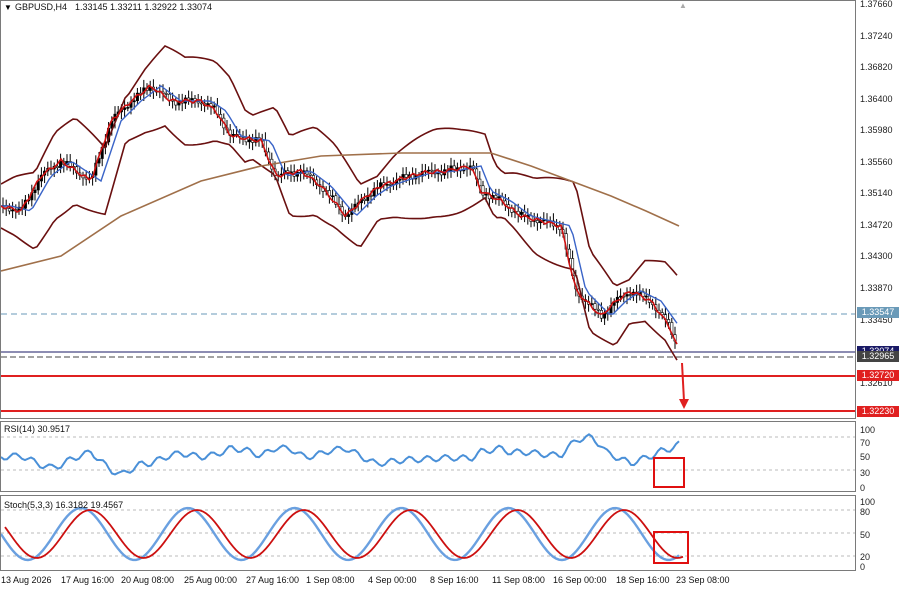  I want to click on date-tick-label: 13 Aug 2026, so click(26, 580).